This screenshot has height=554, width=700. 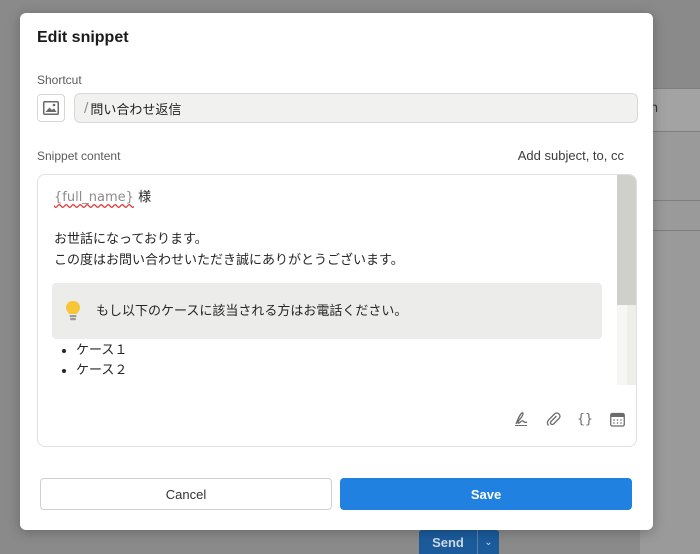 What do you see at coordinates (136, 110) in the screenshot?
I see `shortcut-value: 問い合わせ返信` at bounding box center [136, 110].